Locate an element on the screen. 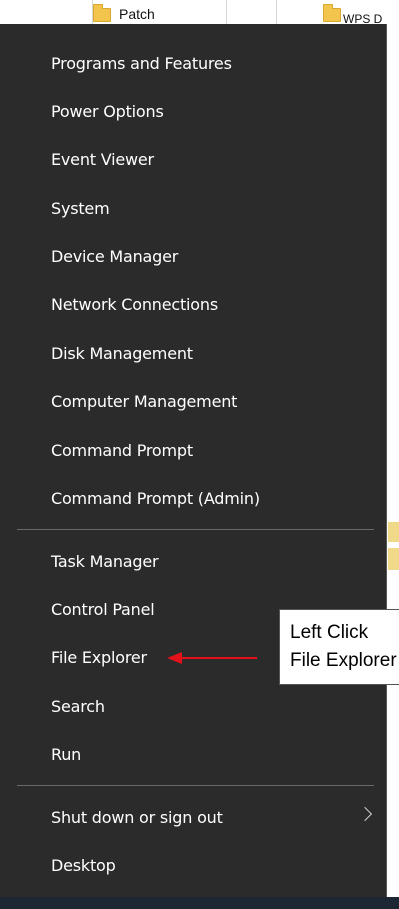 This screenshot has width=399, height=909. menu-item-run: Run is located at coordinates (193, 754).